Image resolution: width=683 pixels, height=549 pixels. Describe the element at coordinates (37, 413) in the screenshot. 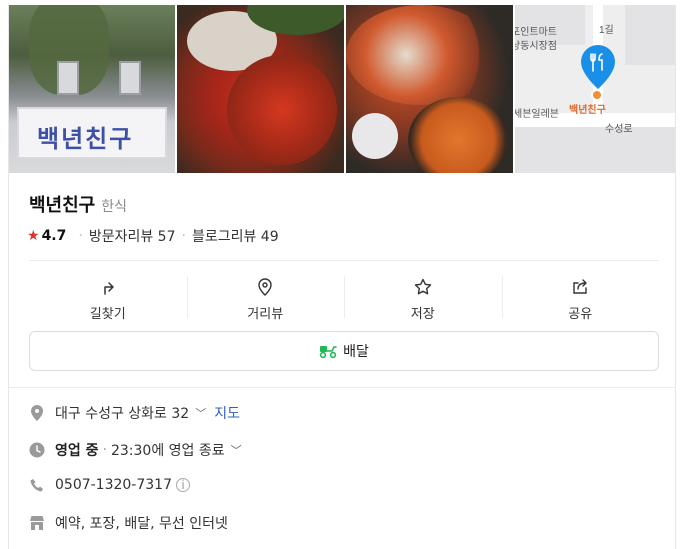

I see `location-icon` at that location.